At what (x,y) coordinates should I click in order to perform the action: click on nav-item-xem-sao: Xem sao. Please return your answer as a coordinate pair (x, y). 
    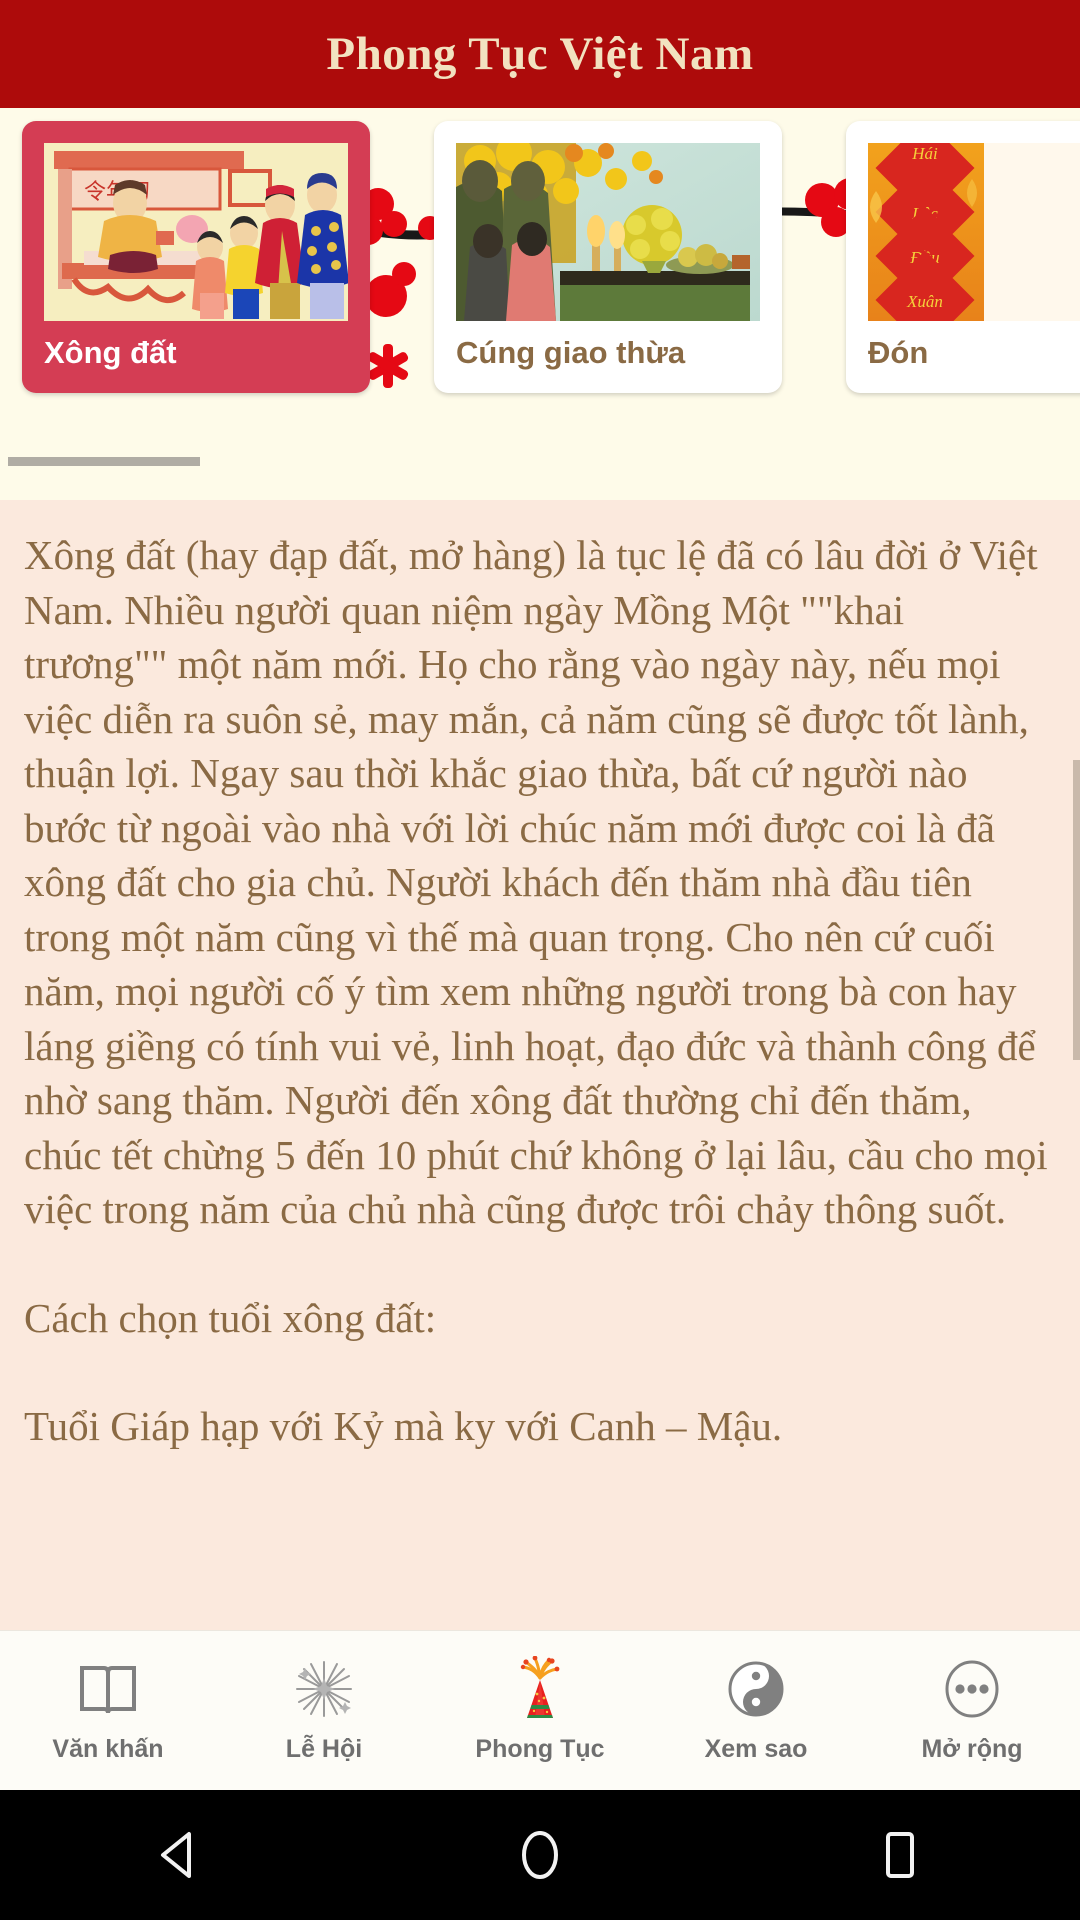
    Looking at the image, I should click on (756, 1710).